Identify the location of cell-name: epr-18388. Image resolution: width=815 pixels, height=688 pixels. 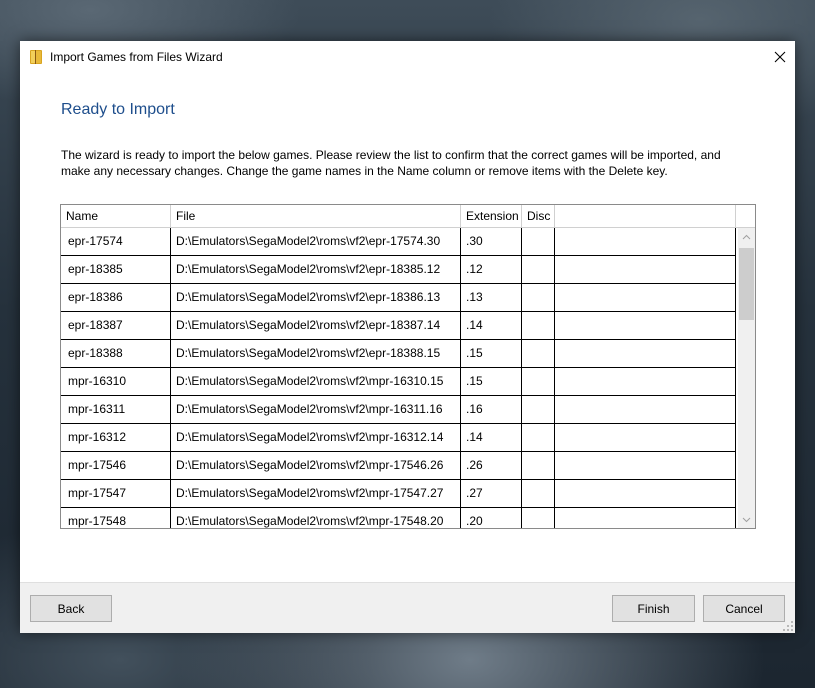
(116, 353).